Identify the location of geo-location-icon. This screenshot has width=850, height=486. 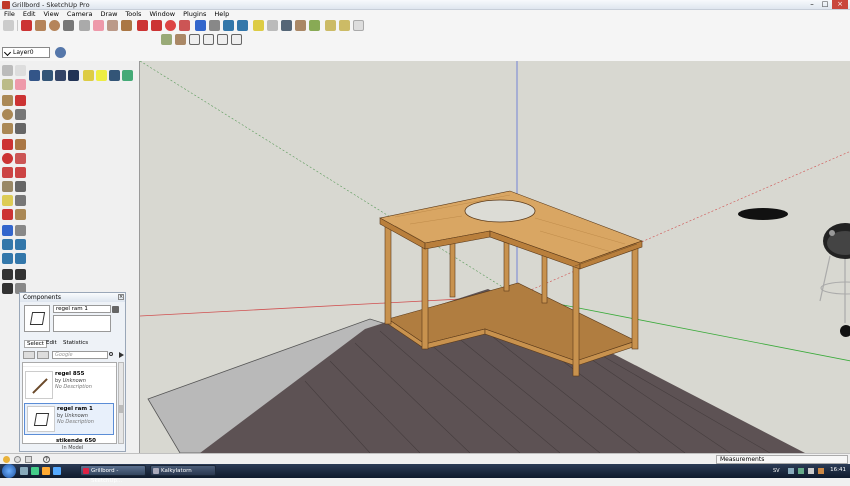
(6, 459).